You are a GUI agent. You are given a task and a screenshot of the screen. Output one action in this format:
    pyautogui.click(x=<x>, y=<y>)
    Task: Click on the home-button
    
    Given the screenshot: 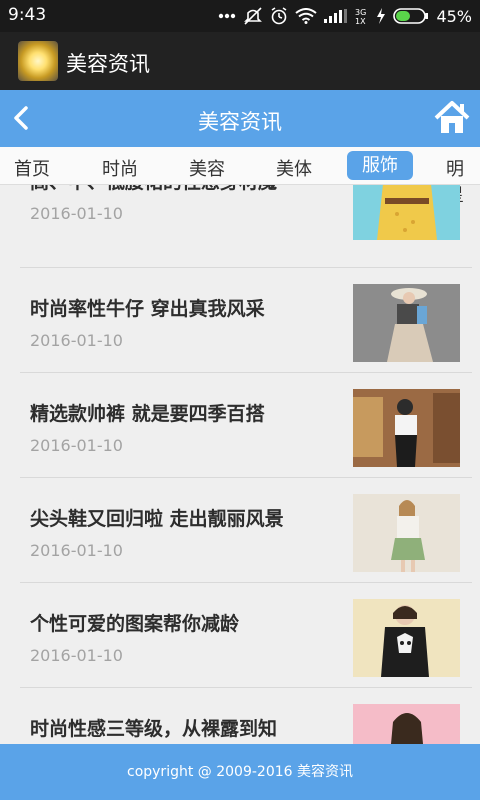 What is the action you would take?
    pyautogui.click(x=452, y=118)
    